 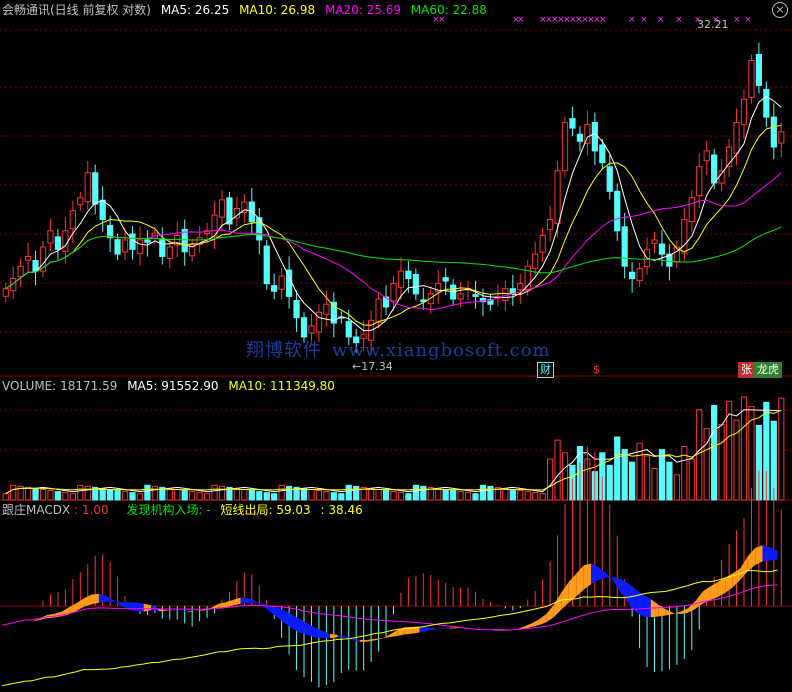 What do you see at coordinates (403, 349) in the screenshot?
I see `watermark: 翔博软件 www.xiangbosoft.com` at bounding box center [403, 349].